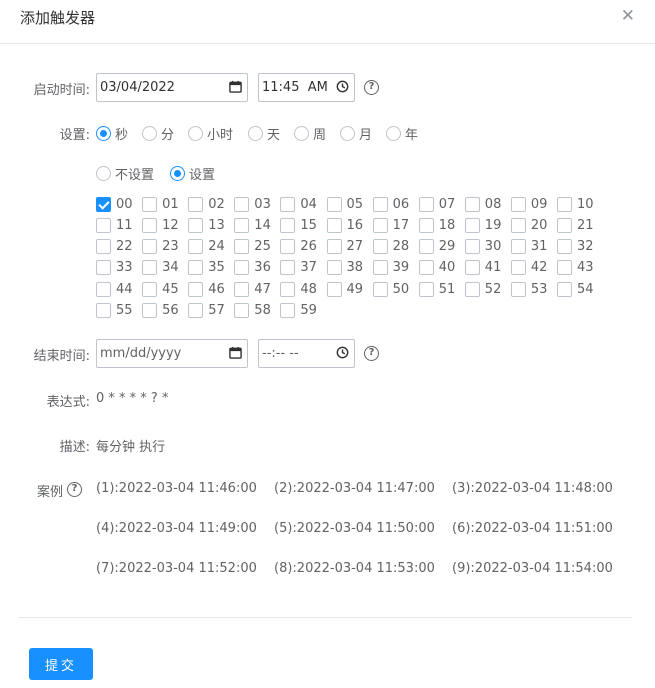  Describe the element at coordinates (575, 289) in the screenshot. I see `second-checkbox-54: 54` at that location.